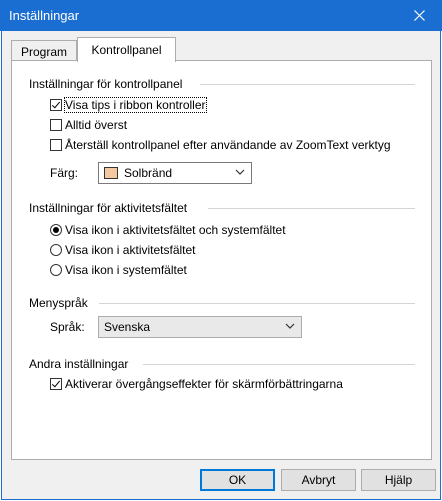  I want to click on language-dropdown: Svenska, so click(200, 327).